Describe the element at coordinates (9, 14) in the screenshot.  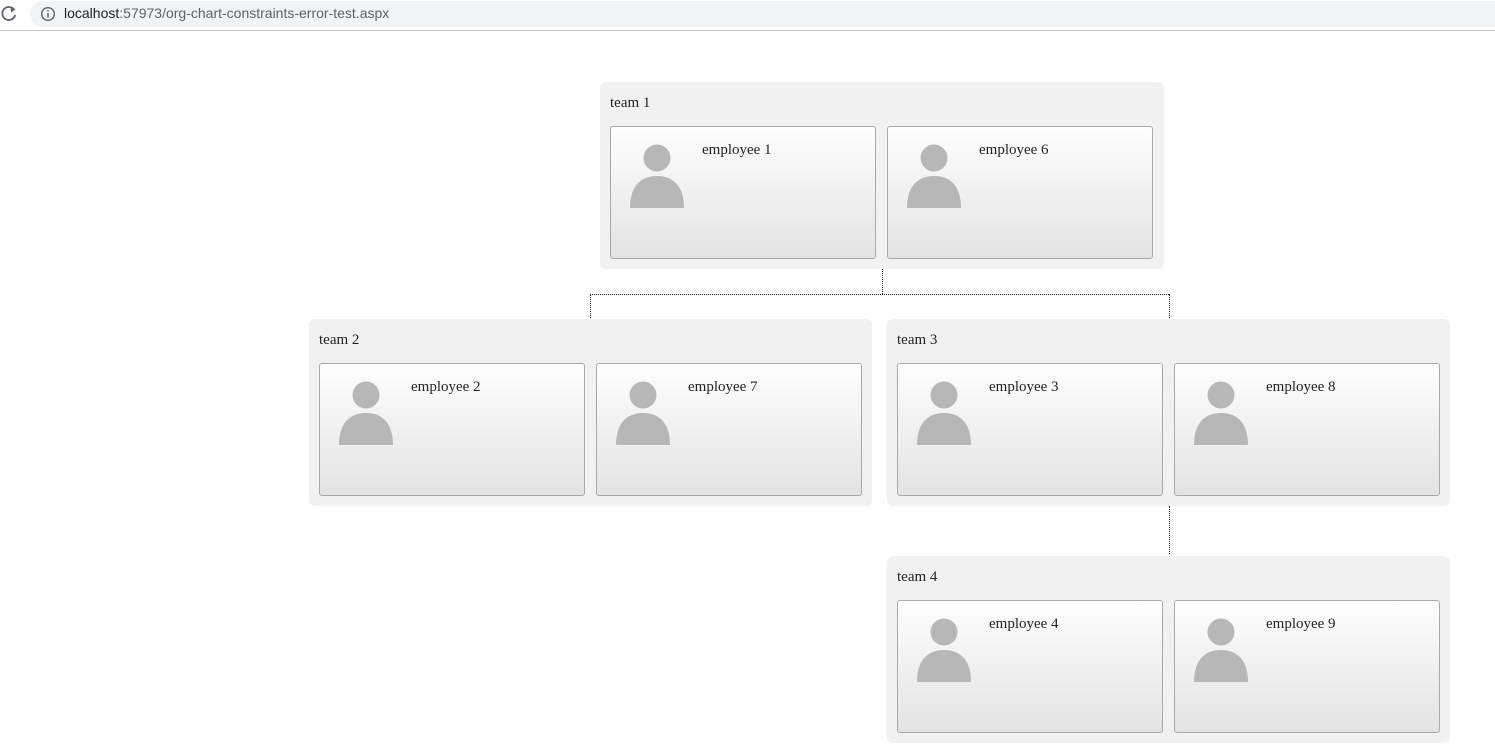
I see `reload-icon` at that location.